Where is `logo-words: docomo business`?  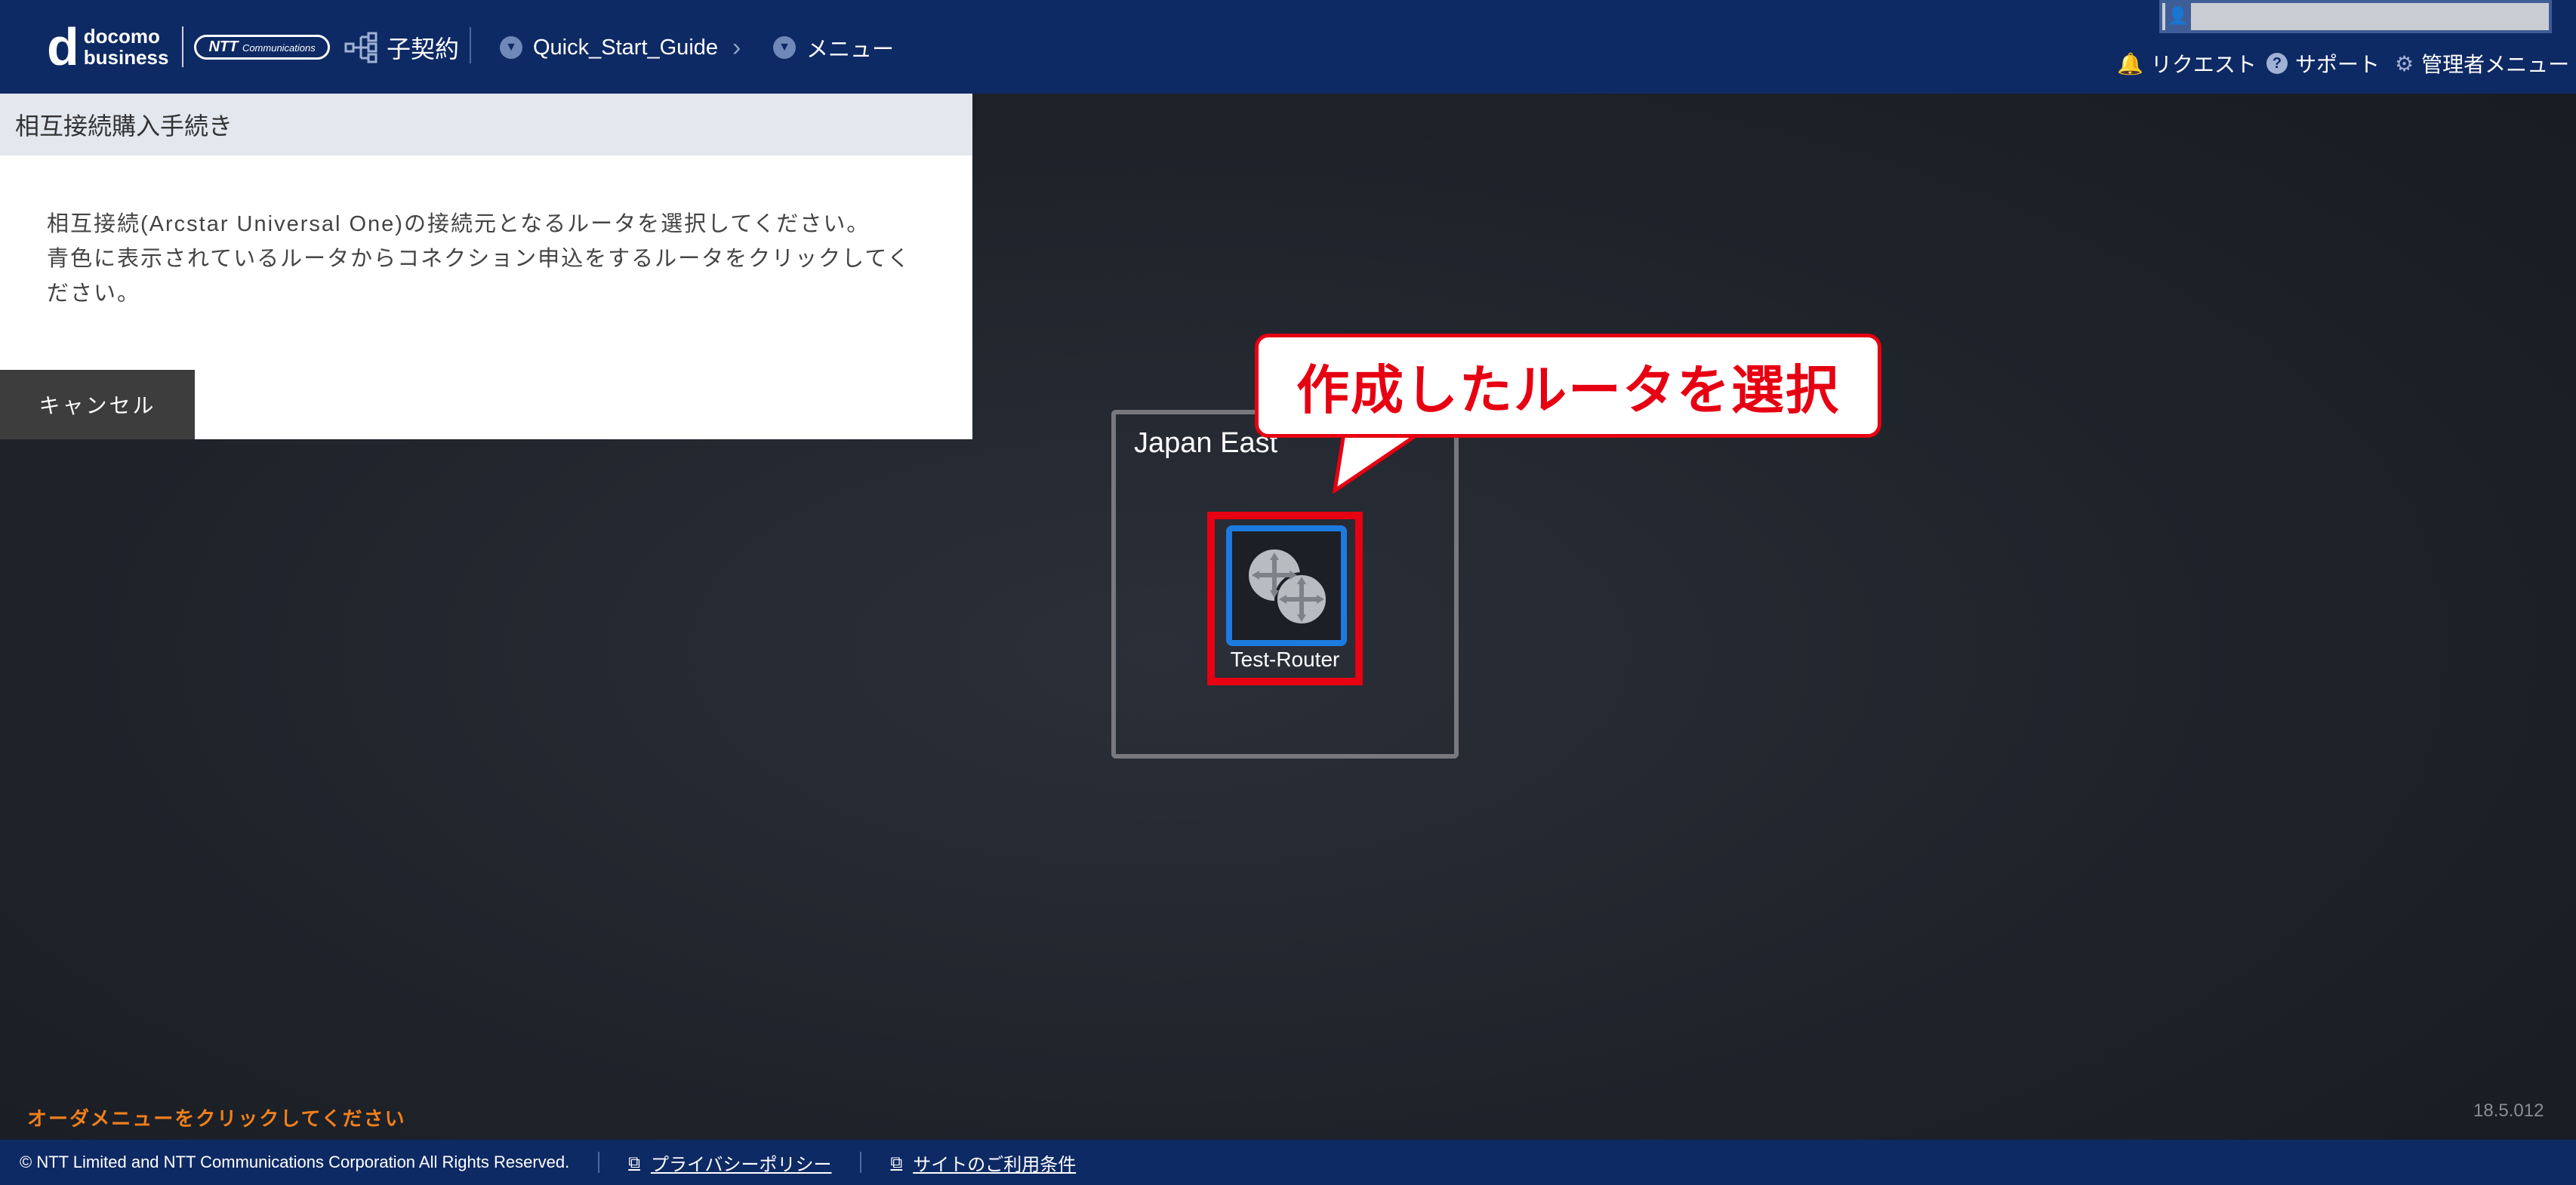 logo-words: docomo business is located at coordinates (126, 47).